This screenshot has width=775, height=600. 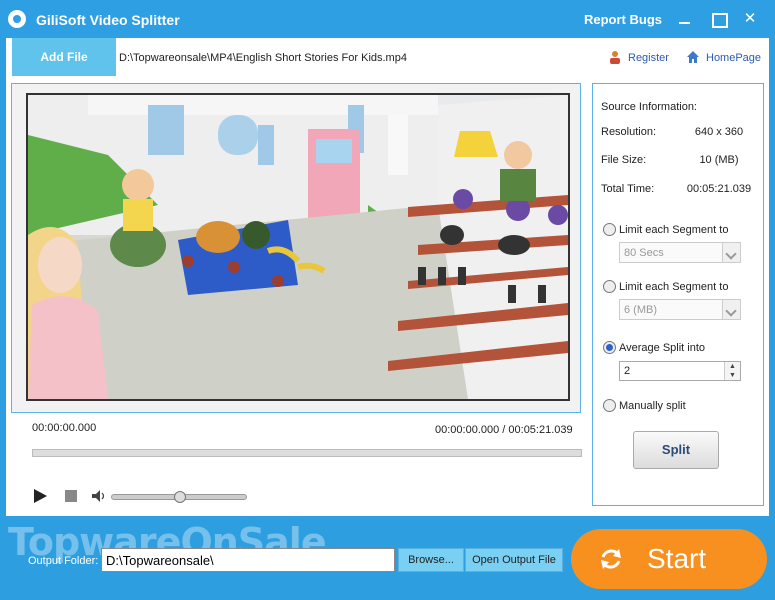 I want to click on register-label: Register, so click(x=648, y=58).